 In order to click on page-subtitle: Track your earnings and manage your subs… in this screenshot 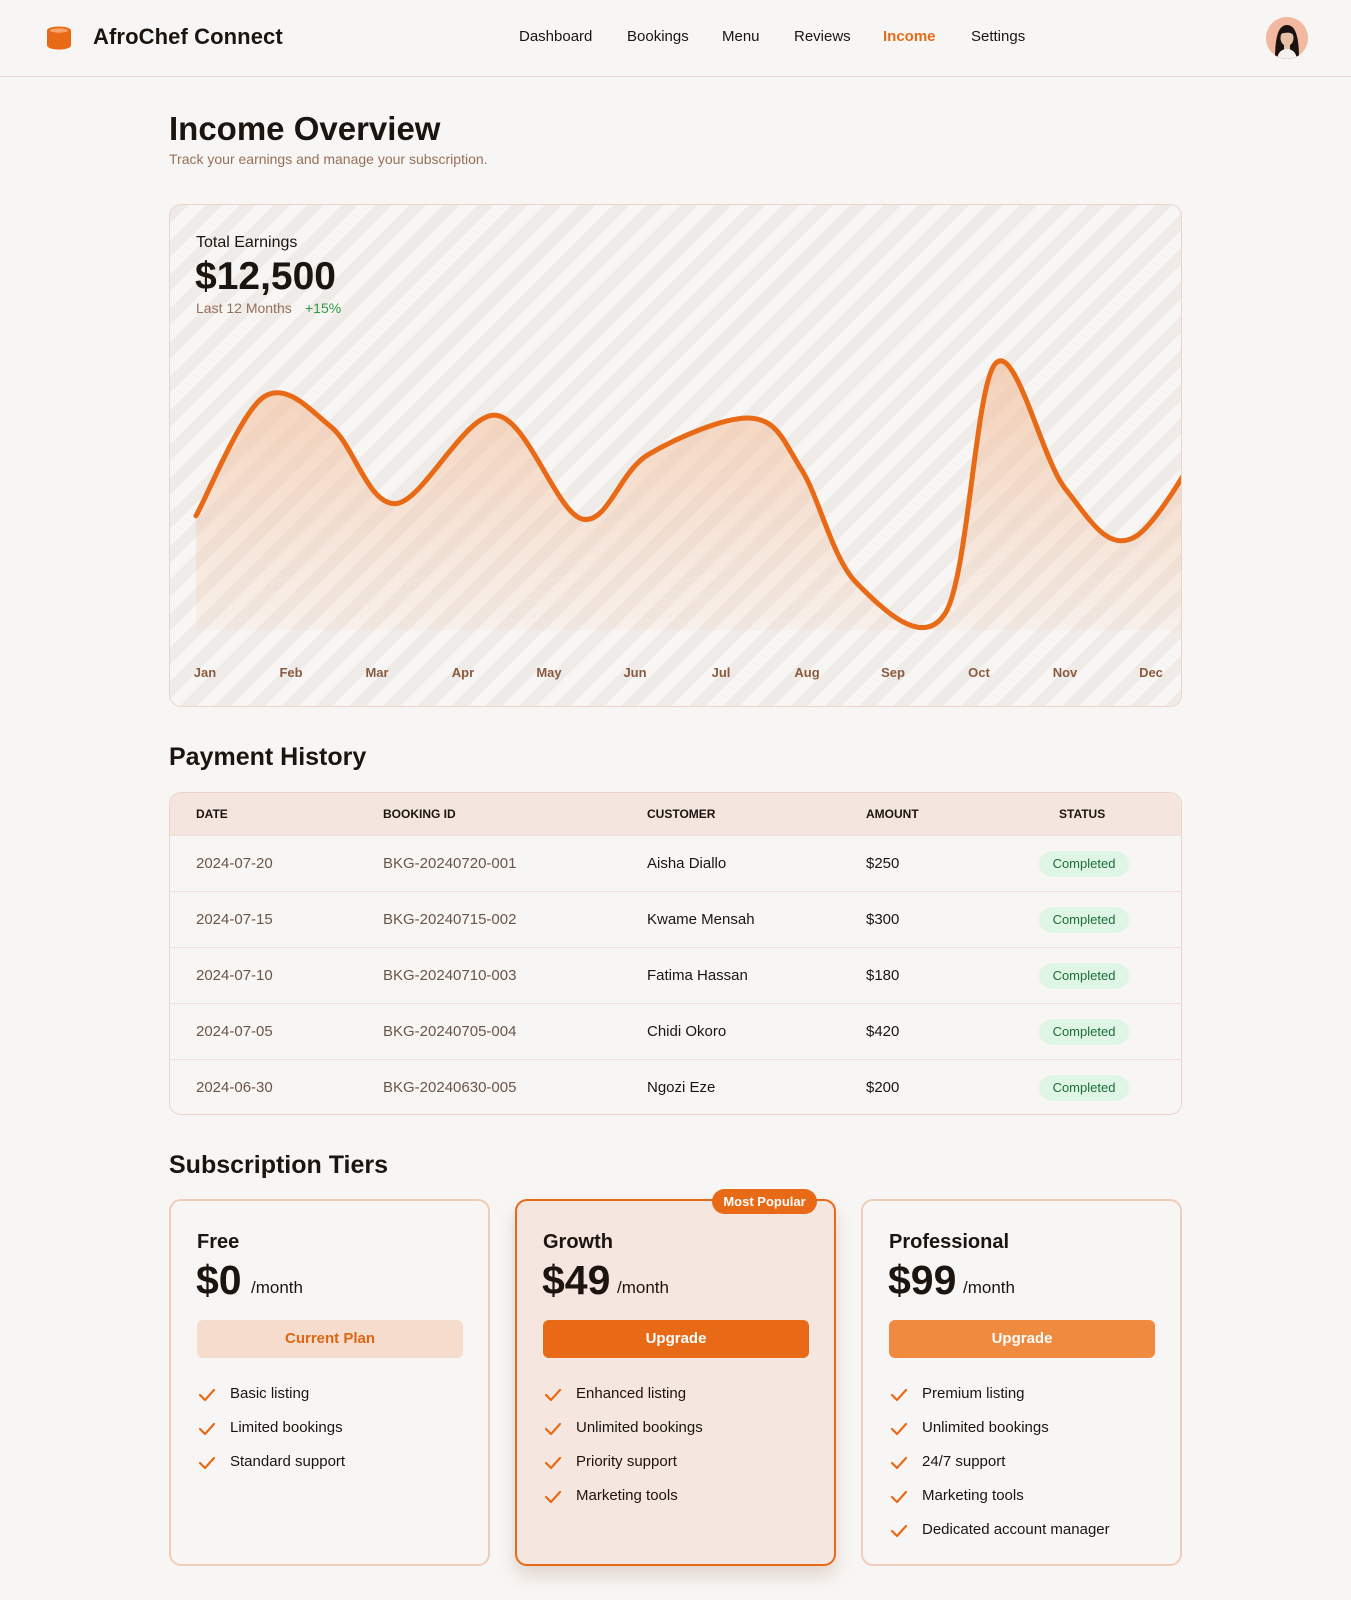, I will do `click(328, 159)`.